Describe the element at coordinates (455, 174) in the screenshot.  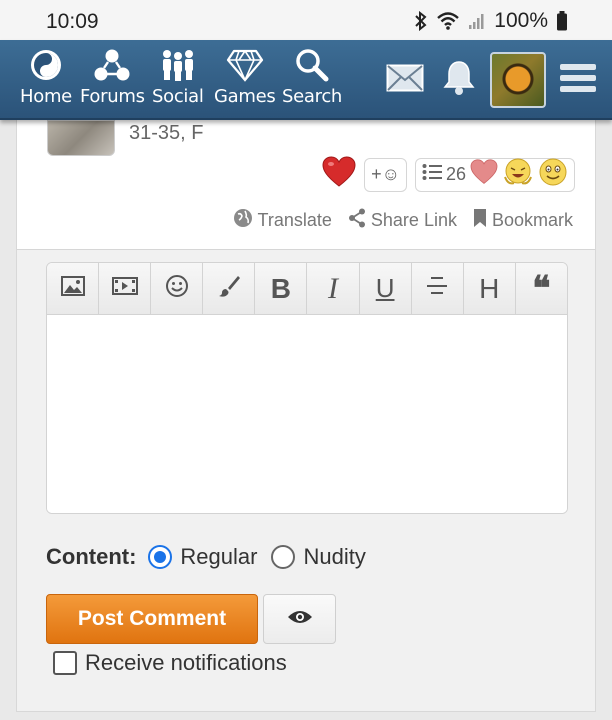
I see `reaction-count: 26` at that location.